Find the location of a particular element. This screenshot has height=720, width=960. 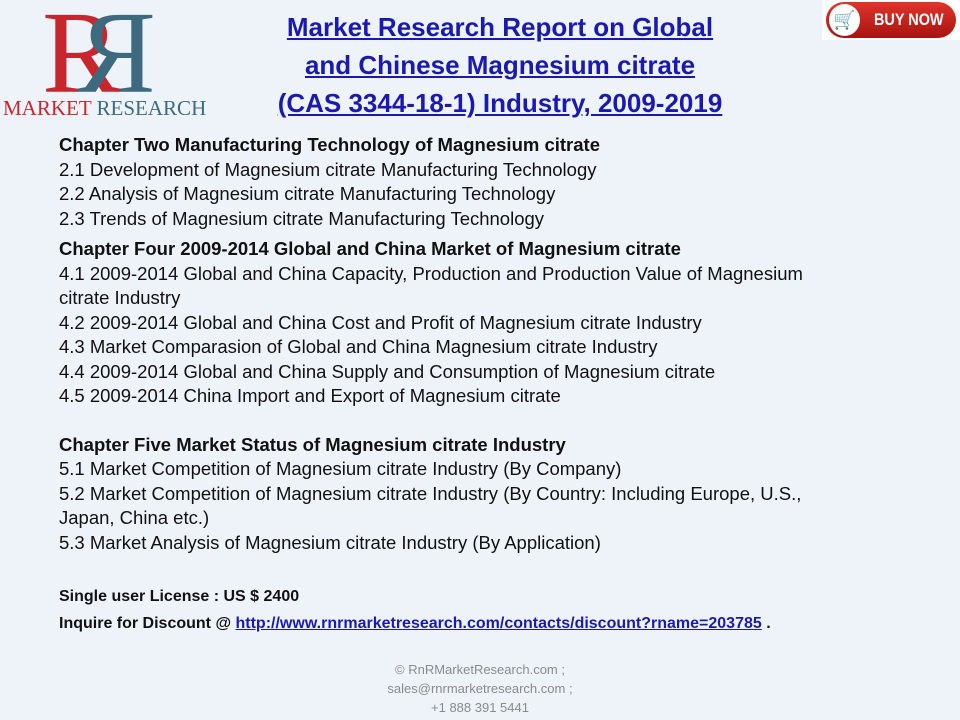

footer-copyright: © RnRMarketResearch.com ; is located at coordinates (480, 669).